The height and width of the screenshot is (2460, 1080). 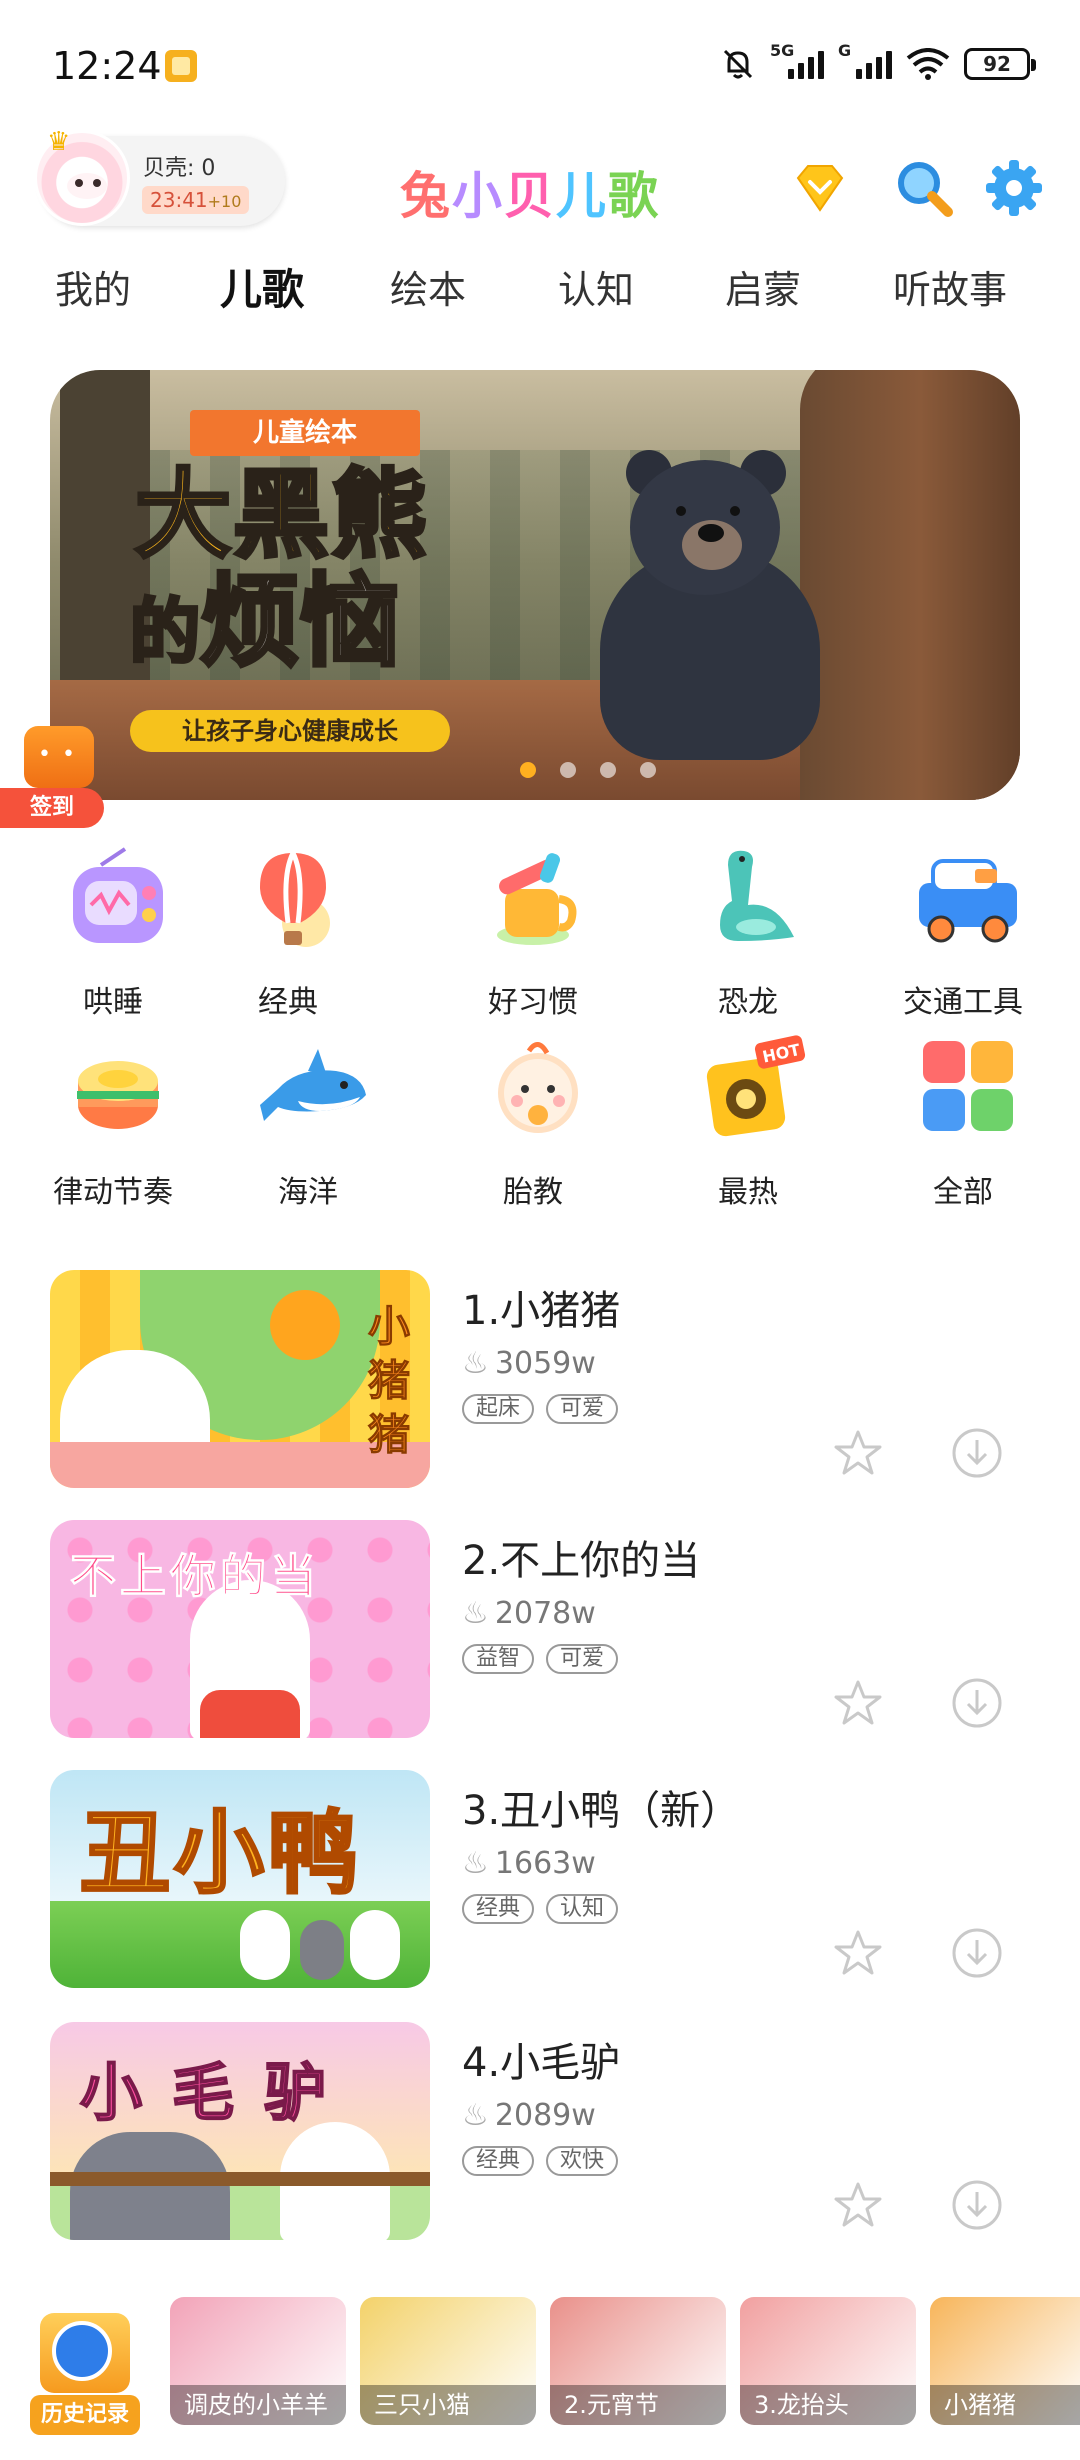 I want to click on avatar: ♛, so click(x=82, y=176).